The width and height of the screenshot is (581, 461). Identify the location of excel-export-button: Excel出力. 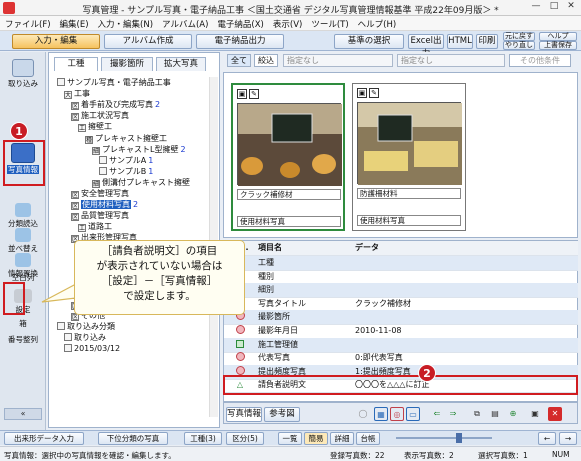
(426, 46).